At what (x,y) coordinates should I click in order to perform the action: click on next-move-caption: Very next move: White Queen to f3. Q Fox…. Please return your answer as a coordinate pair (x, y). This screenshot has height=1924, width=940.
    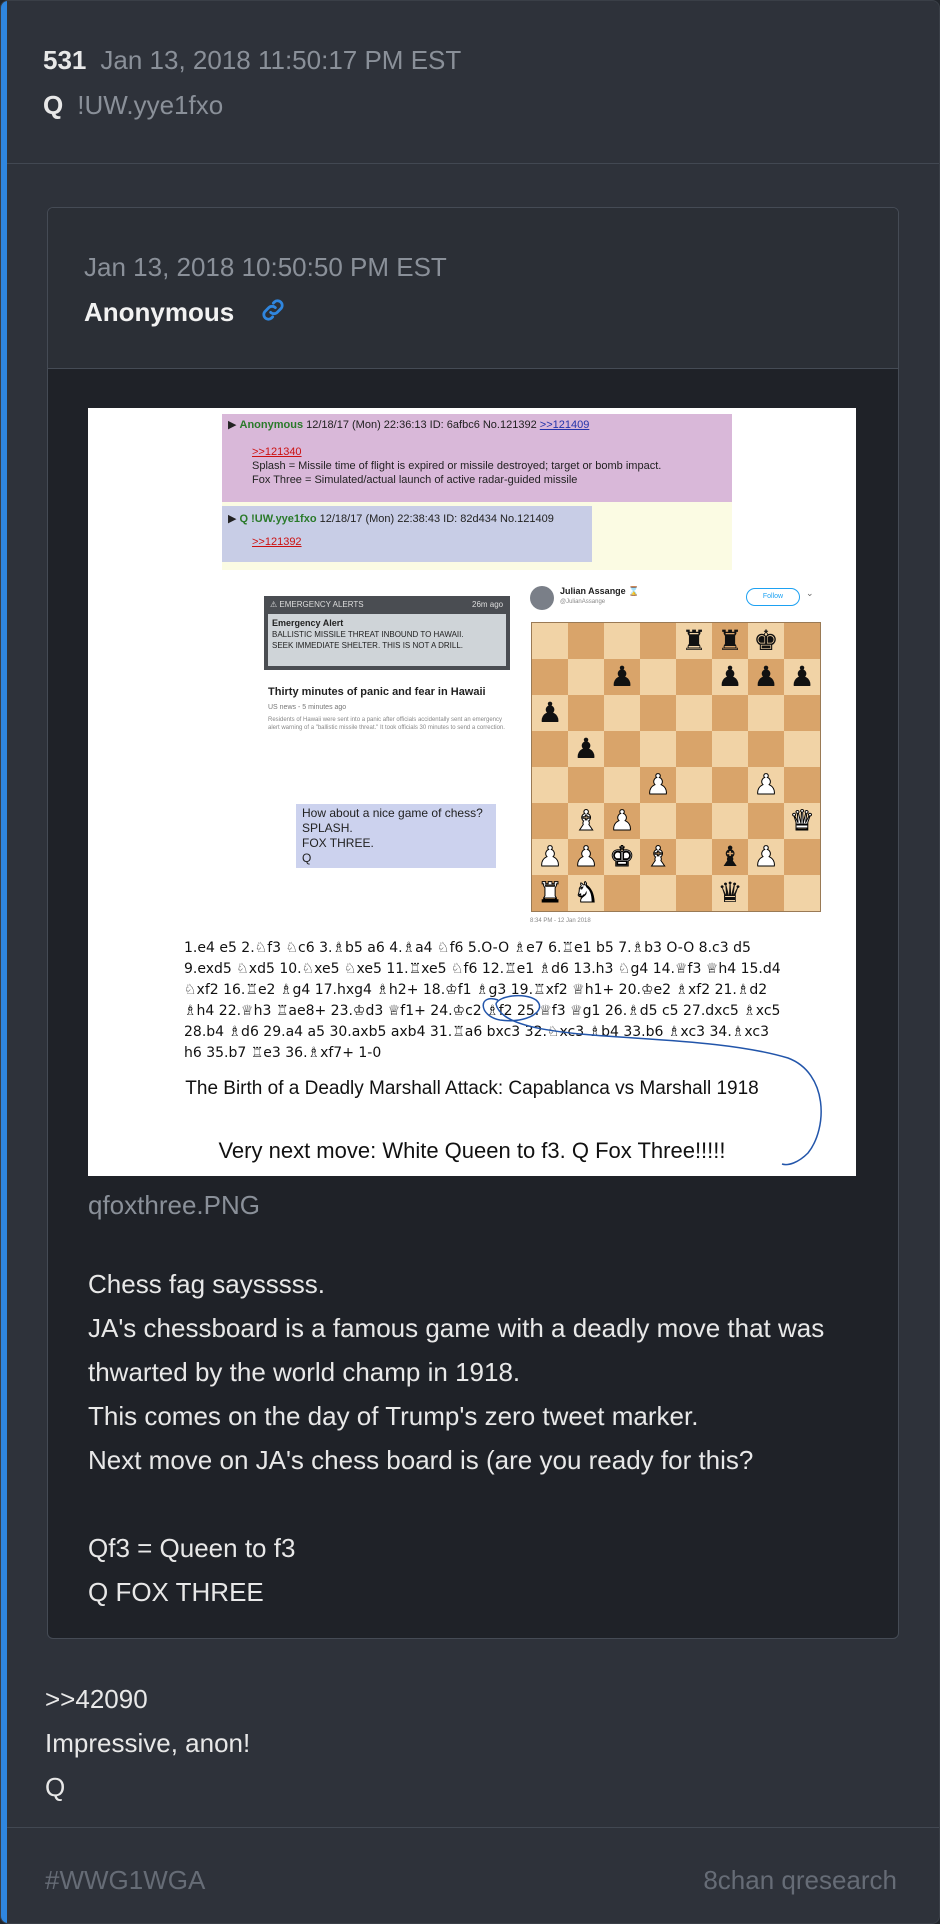
    Looking at the image, I should click on (472, 1150).